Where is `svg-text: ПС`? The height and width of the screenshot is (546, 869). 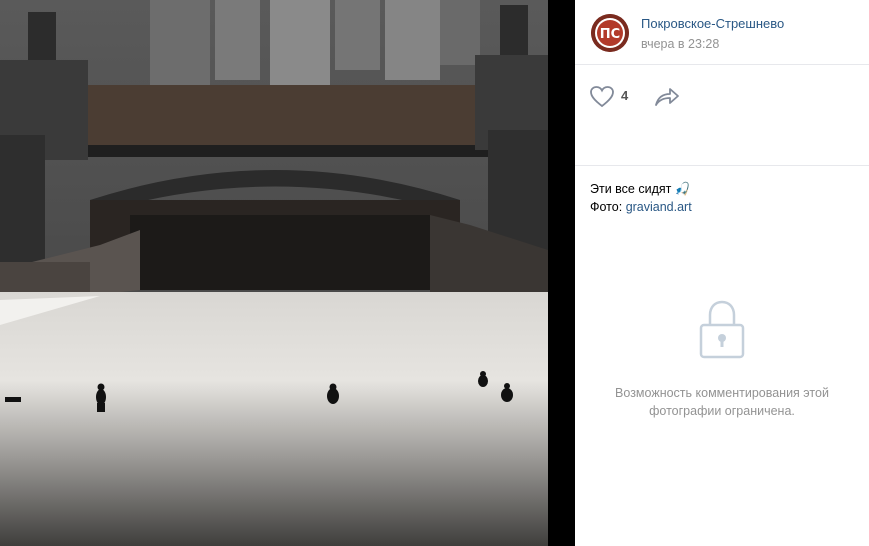 svg-text: ПС is located at coordinates (610, 34).